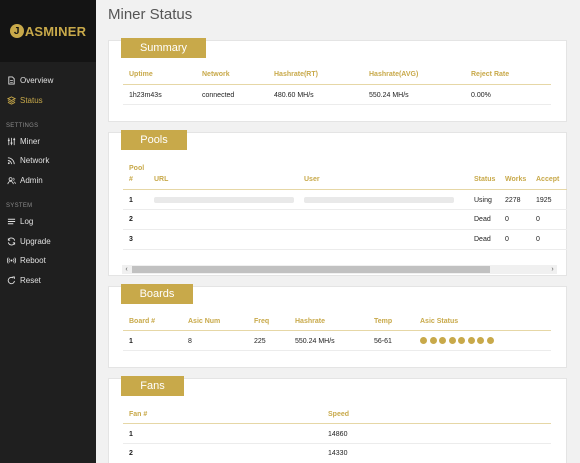  Describe the element at coordinates (190, 341) in the screenshot. I see `boards-asic-num-value: 8` at that location.